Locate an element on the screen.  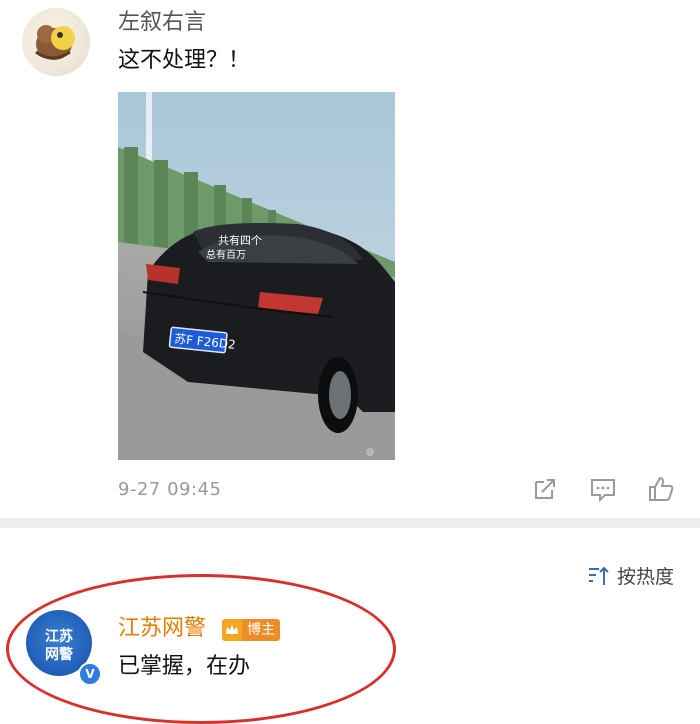
like-button is located at coordinates (661, 489).